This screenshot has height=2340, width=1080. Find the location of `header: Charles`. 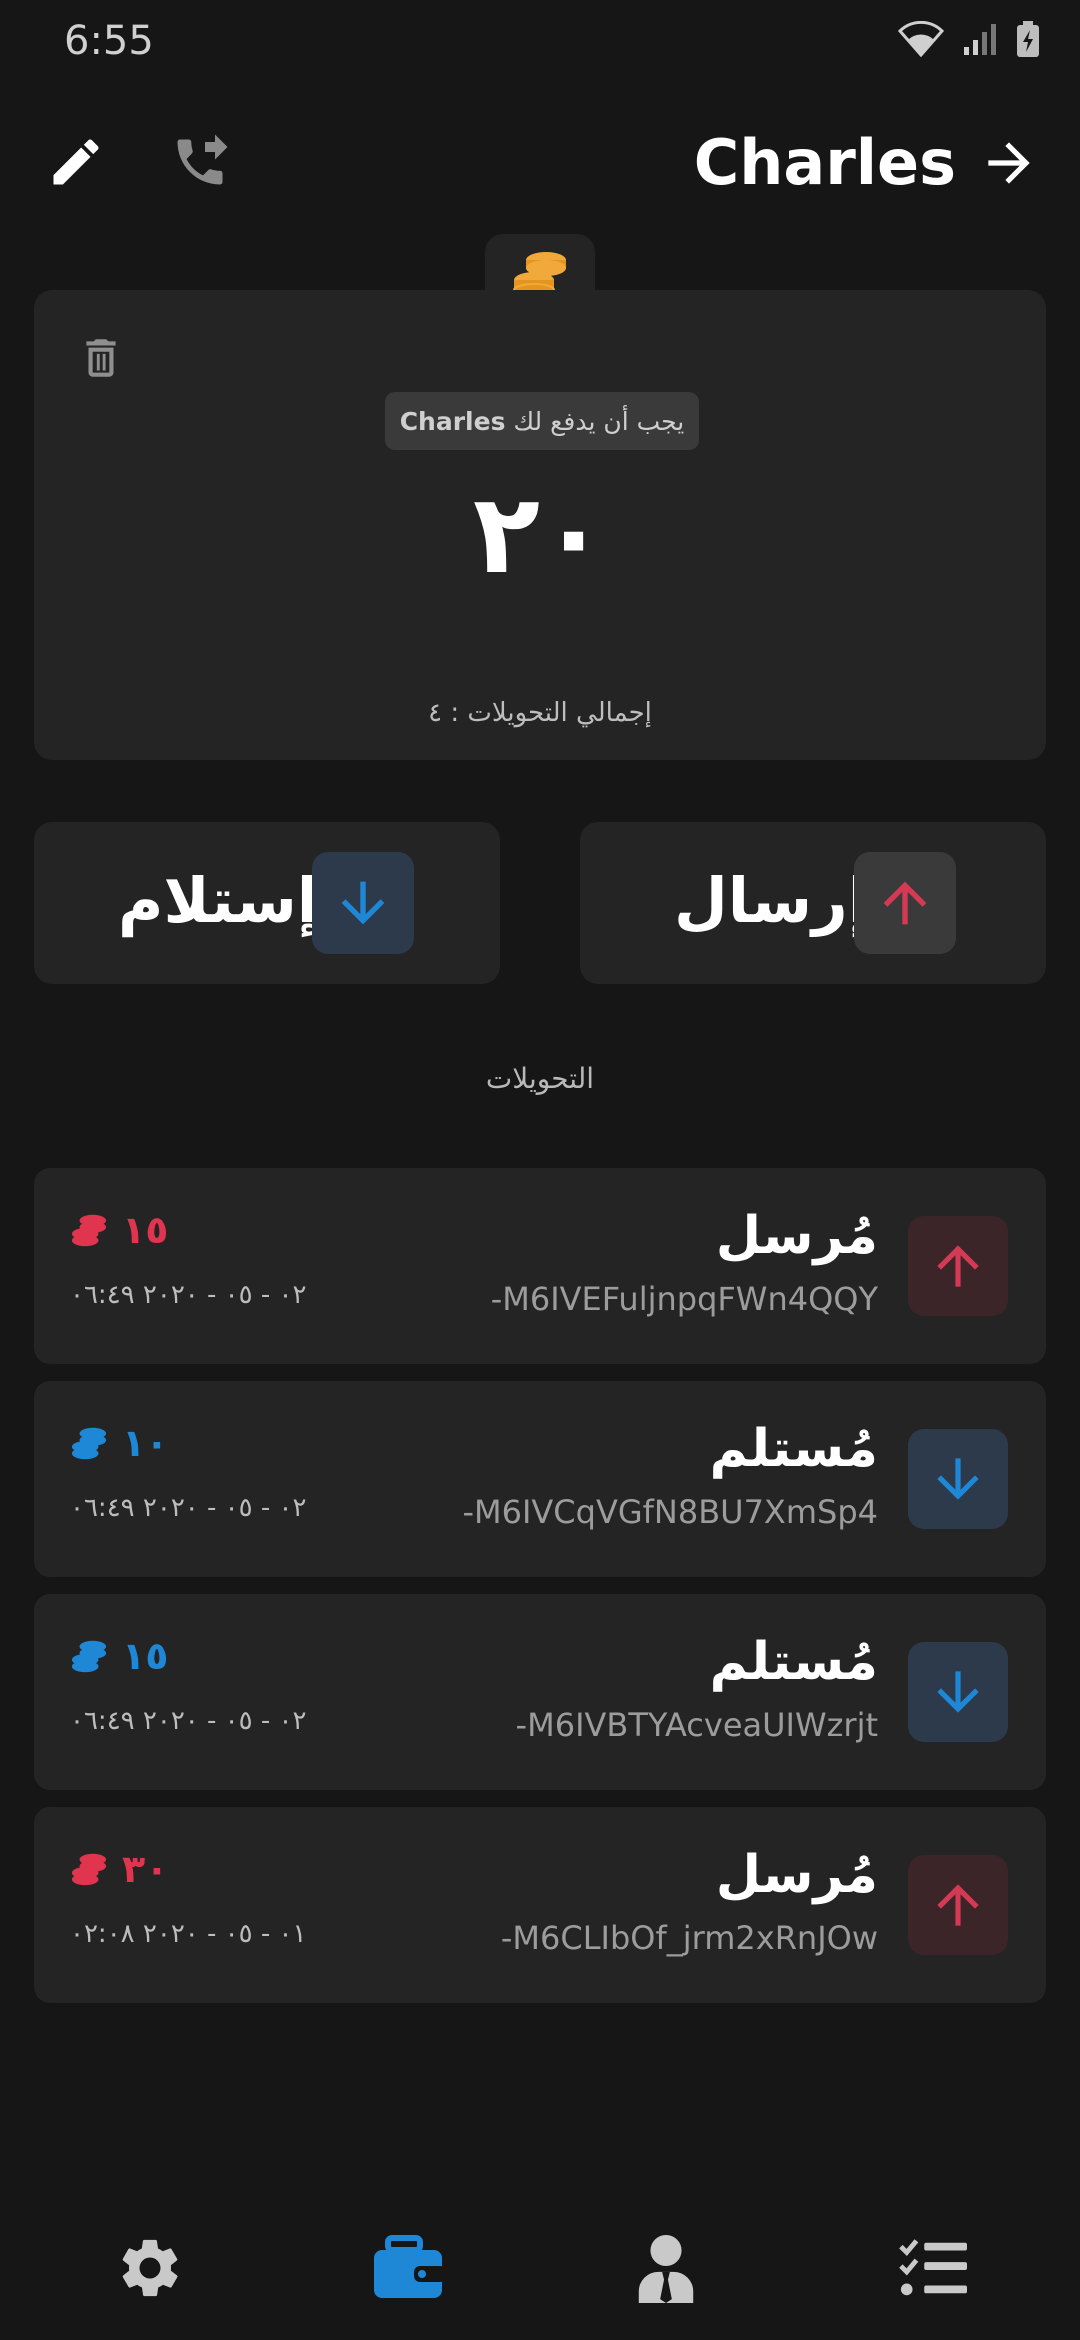

header: Charles is located at coordinates (540, 165).